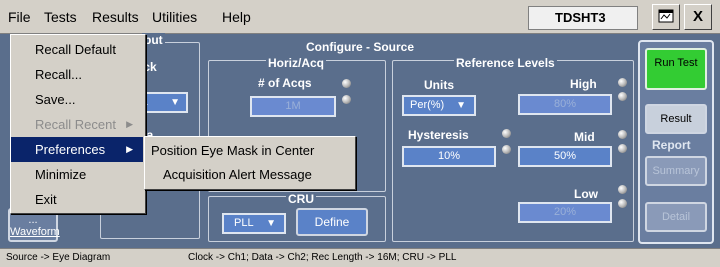  Describe the element at coordinates (439, 85) in the screenshot. I see `units-label: Units` at that location.